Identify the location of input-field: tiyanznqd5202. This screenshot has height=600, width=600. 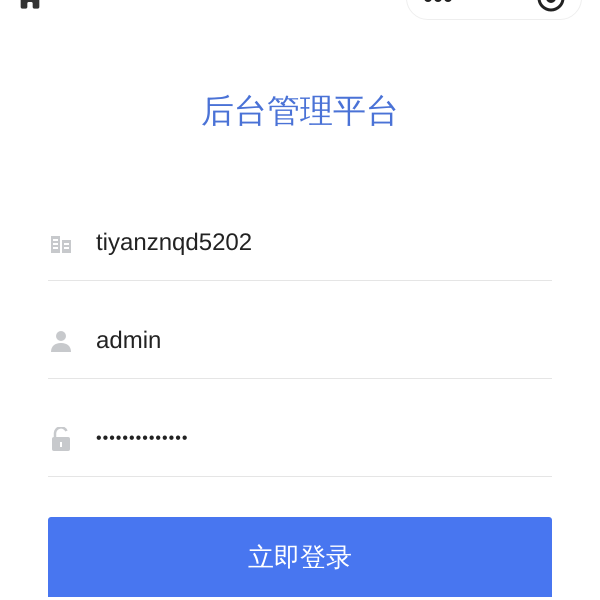
(324, 242).